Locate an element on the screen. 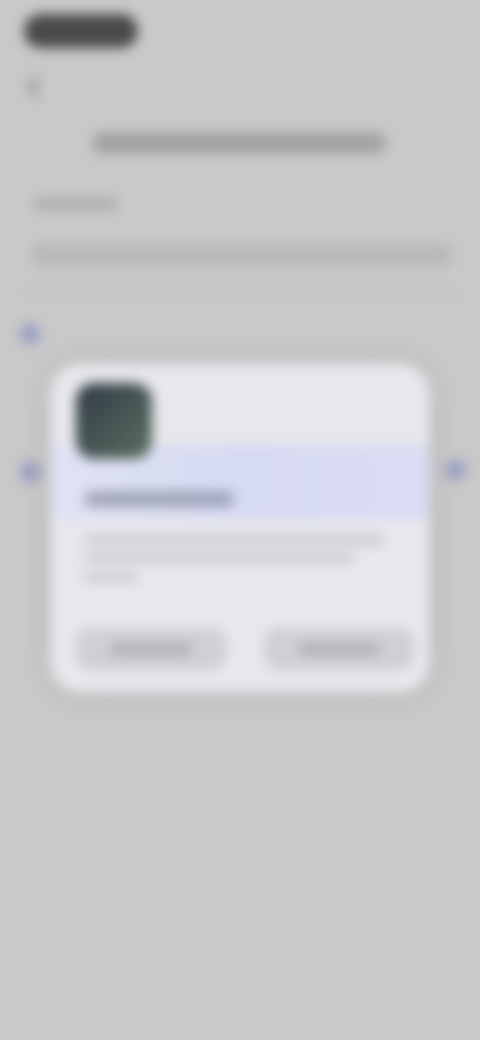 The width and height of the screenshot is (480, 1040). dialog-secondary-button is located at coordinates (151, 649).